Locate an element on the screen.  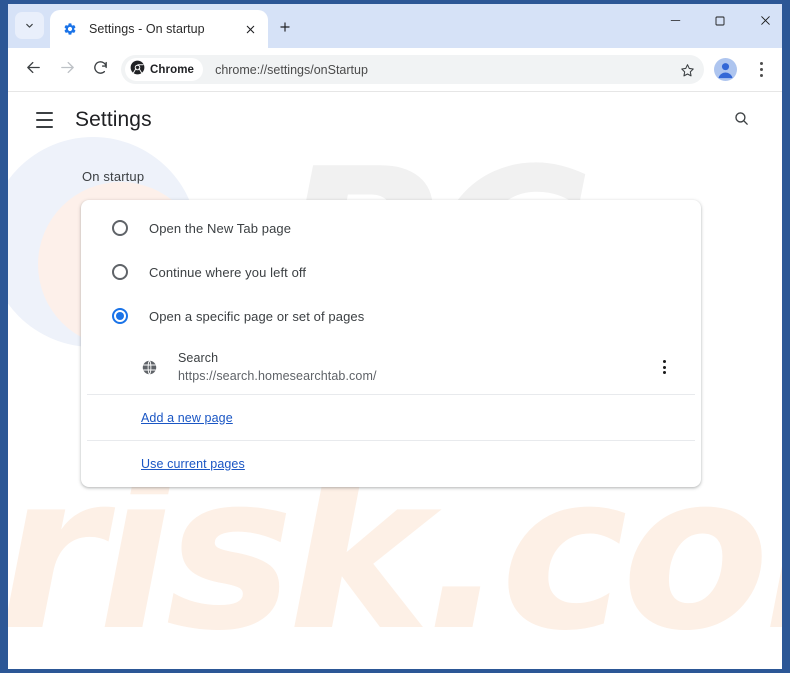
close-tab-icon is located at coordinates (250, 29).